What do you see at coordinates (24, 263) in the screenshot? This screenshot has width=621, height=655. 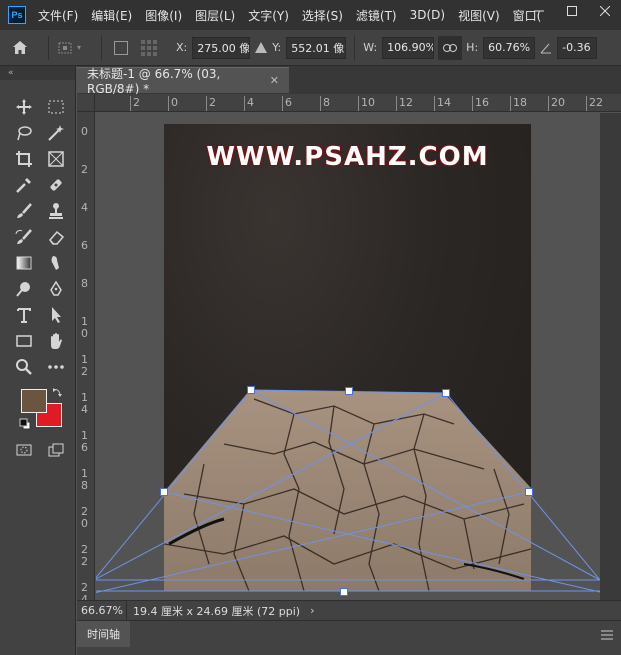 I see `gradient-tool-icon` at bounding box center [24, 263].